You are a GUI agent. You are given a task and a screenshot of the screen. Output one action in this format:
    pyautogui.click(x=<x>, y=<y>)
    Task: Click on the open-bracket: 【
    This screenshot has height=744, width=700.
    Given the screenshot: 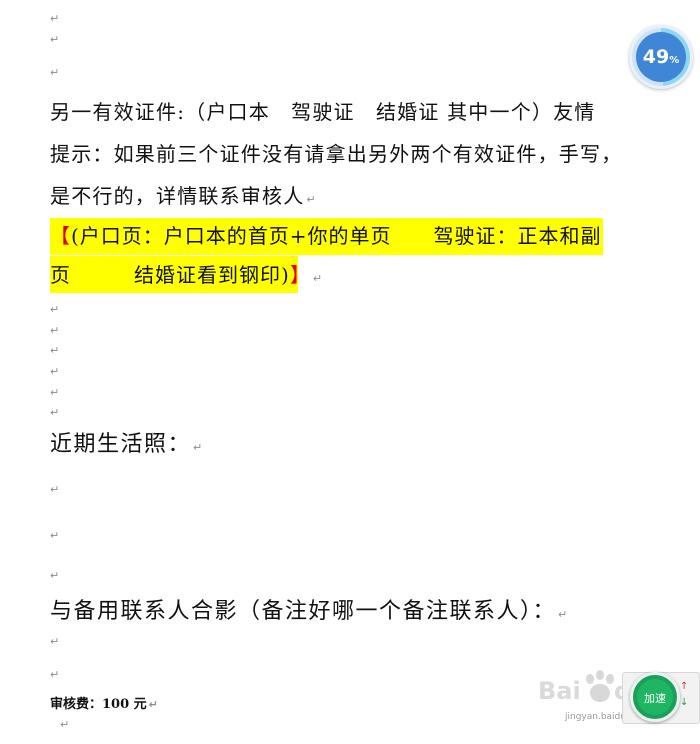 What is the action you would take?
    pyautogui.click(x=60, y=236)
    